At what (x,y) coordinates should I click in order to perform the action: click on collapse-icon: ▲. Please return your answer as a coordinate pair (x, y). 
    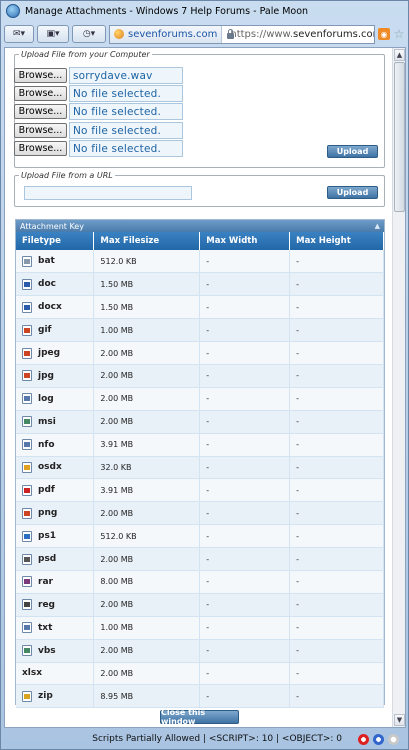
    Looking at the image, I should click on (377, 226).